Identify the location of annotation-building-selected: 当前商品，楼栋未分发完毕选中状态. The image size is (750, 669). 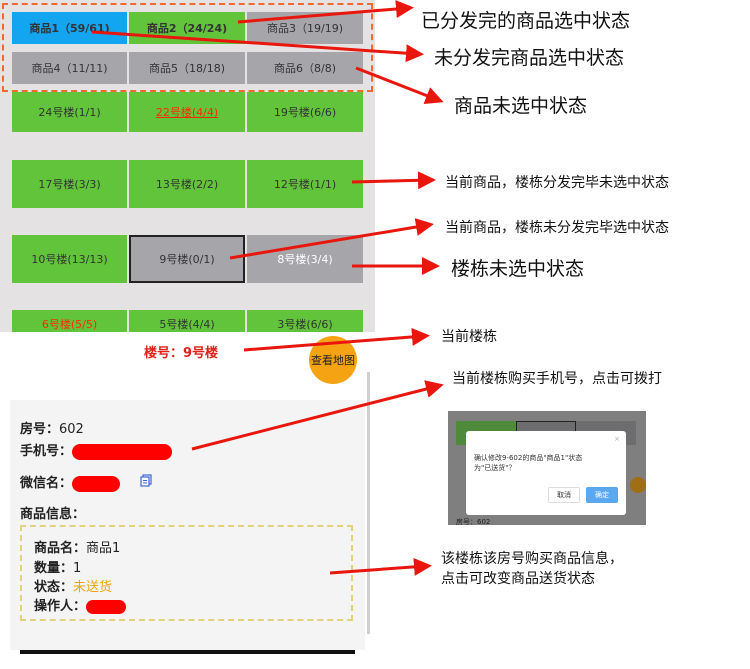
(557, 227).